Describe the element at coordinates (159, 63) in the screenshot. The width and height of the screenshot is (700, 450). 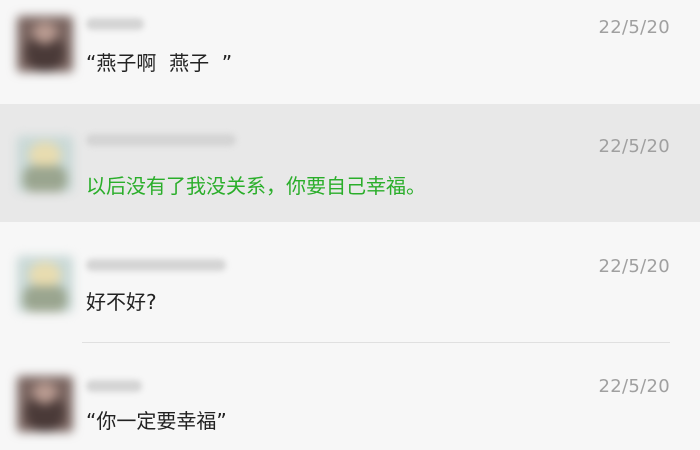
I see `message-preview: “燕子啊 燕子 ”` at that location.